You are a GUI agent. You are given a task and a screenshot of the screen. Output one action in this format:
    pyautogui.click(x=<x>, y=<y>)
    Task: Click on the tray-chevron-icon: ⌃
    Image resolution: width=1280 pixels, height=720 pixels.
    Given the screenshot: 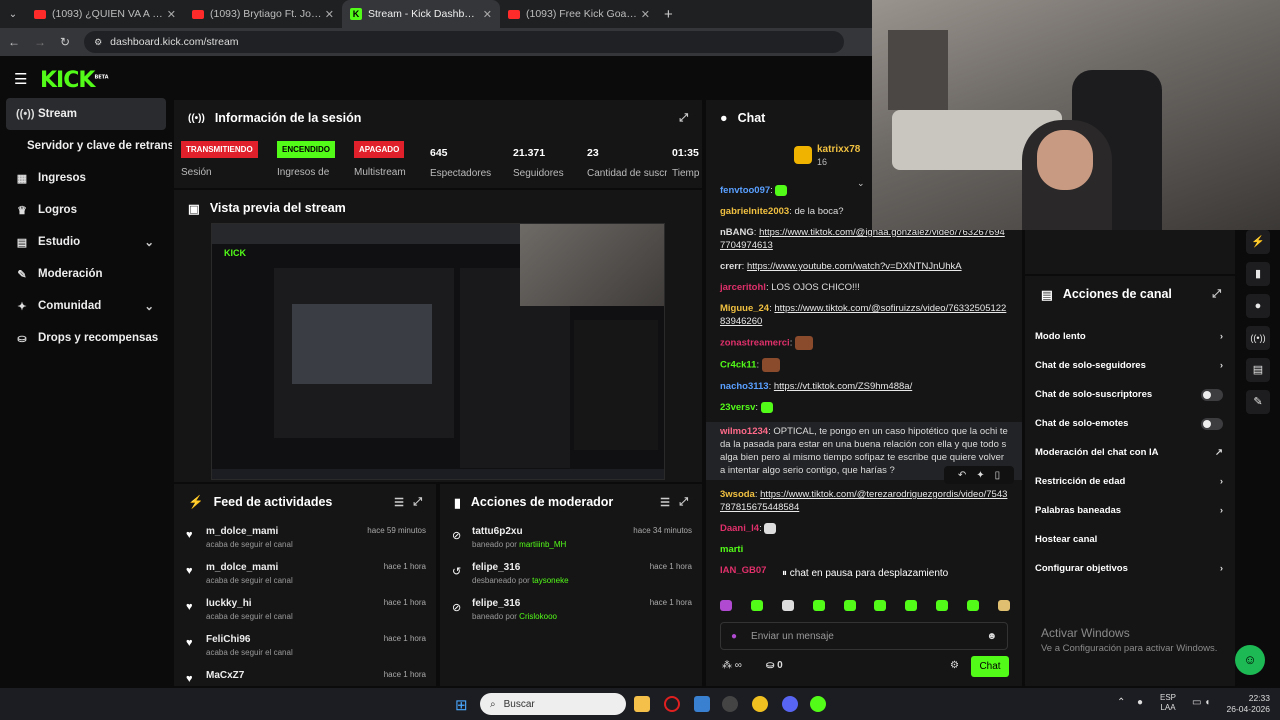 What is the action you would take?
    pyautogui.click(x=1121, y=702)
    